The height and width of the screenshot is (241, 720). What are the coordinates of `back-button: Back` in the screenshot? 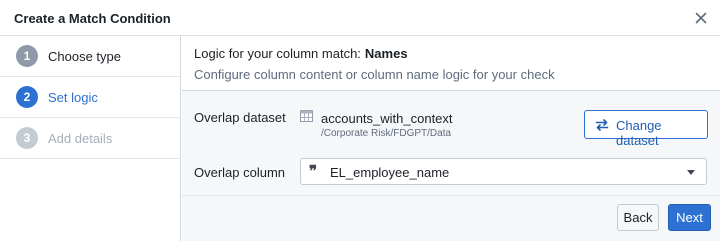 It's located at (638, 217).